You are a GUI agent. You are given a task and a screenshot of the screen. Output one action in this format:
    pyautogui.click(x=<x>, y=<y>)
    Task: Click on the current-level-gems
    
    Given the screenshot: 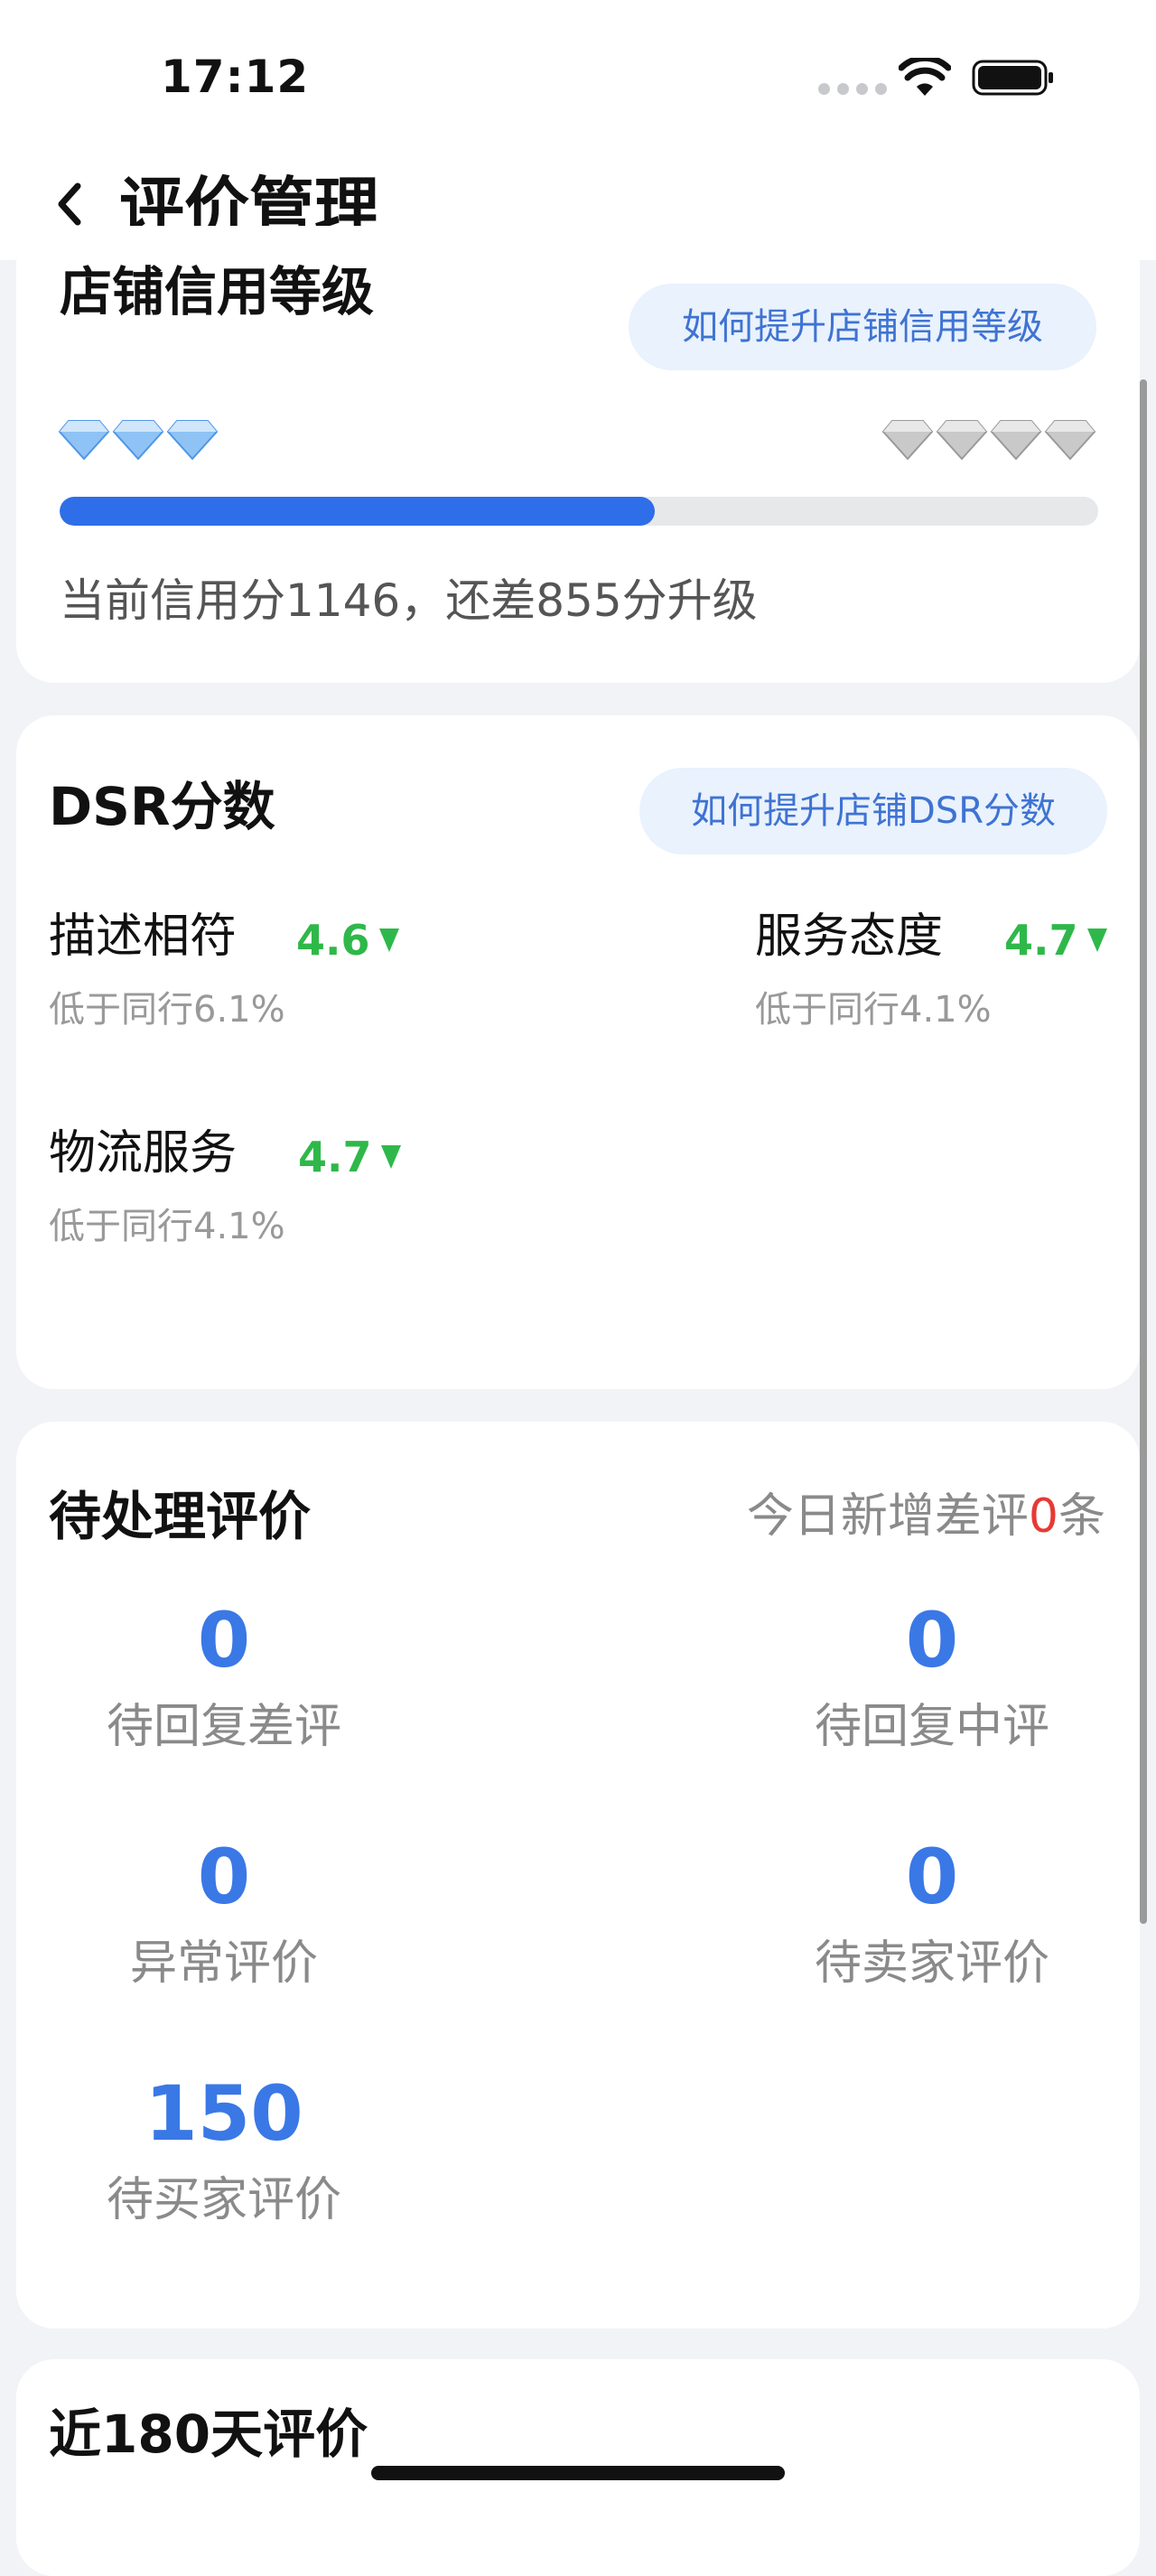 What is the action you would take?
    pyautogui.click(x=138, y=439)
    